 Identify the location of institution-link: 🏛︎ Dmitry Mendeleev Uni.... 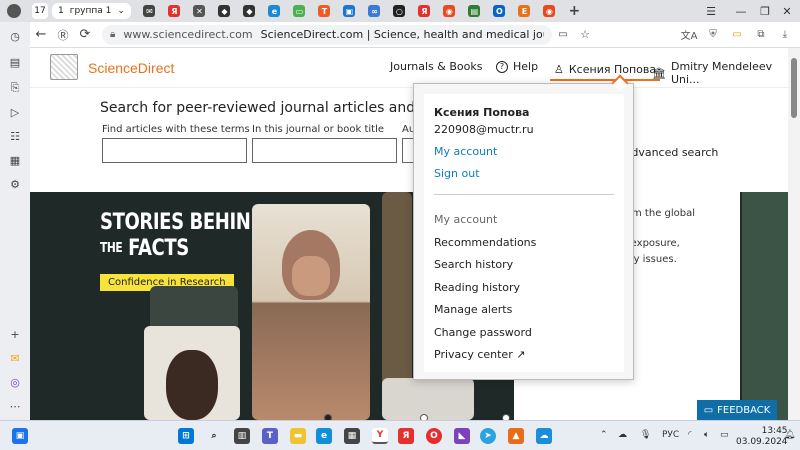
(720, 73).